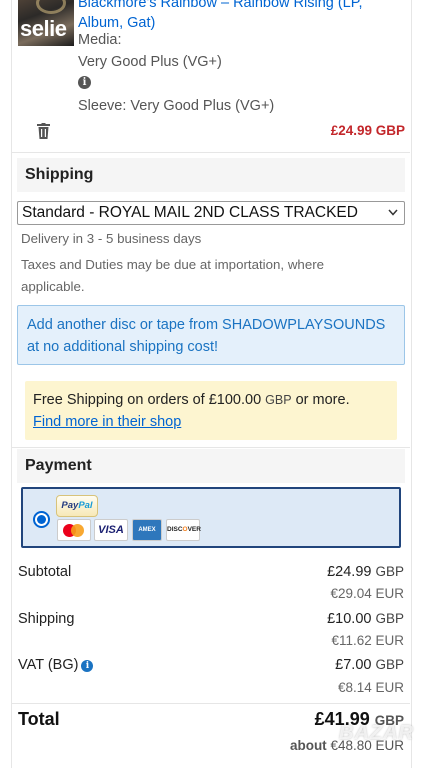 Image resolution: width=422 pixels, height=768 pixels. What do you see at coordinates (176, 106) in the screenshot?
I see `sleeve-condition: Sleeve: Very Good Plus (VG+)` at bounding box center [176, 106].